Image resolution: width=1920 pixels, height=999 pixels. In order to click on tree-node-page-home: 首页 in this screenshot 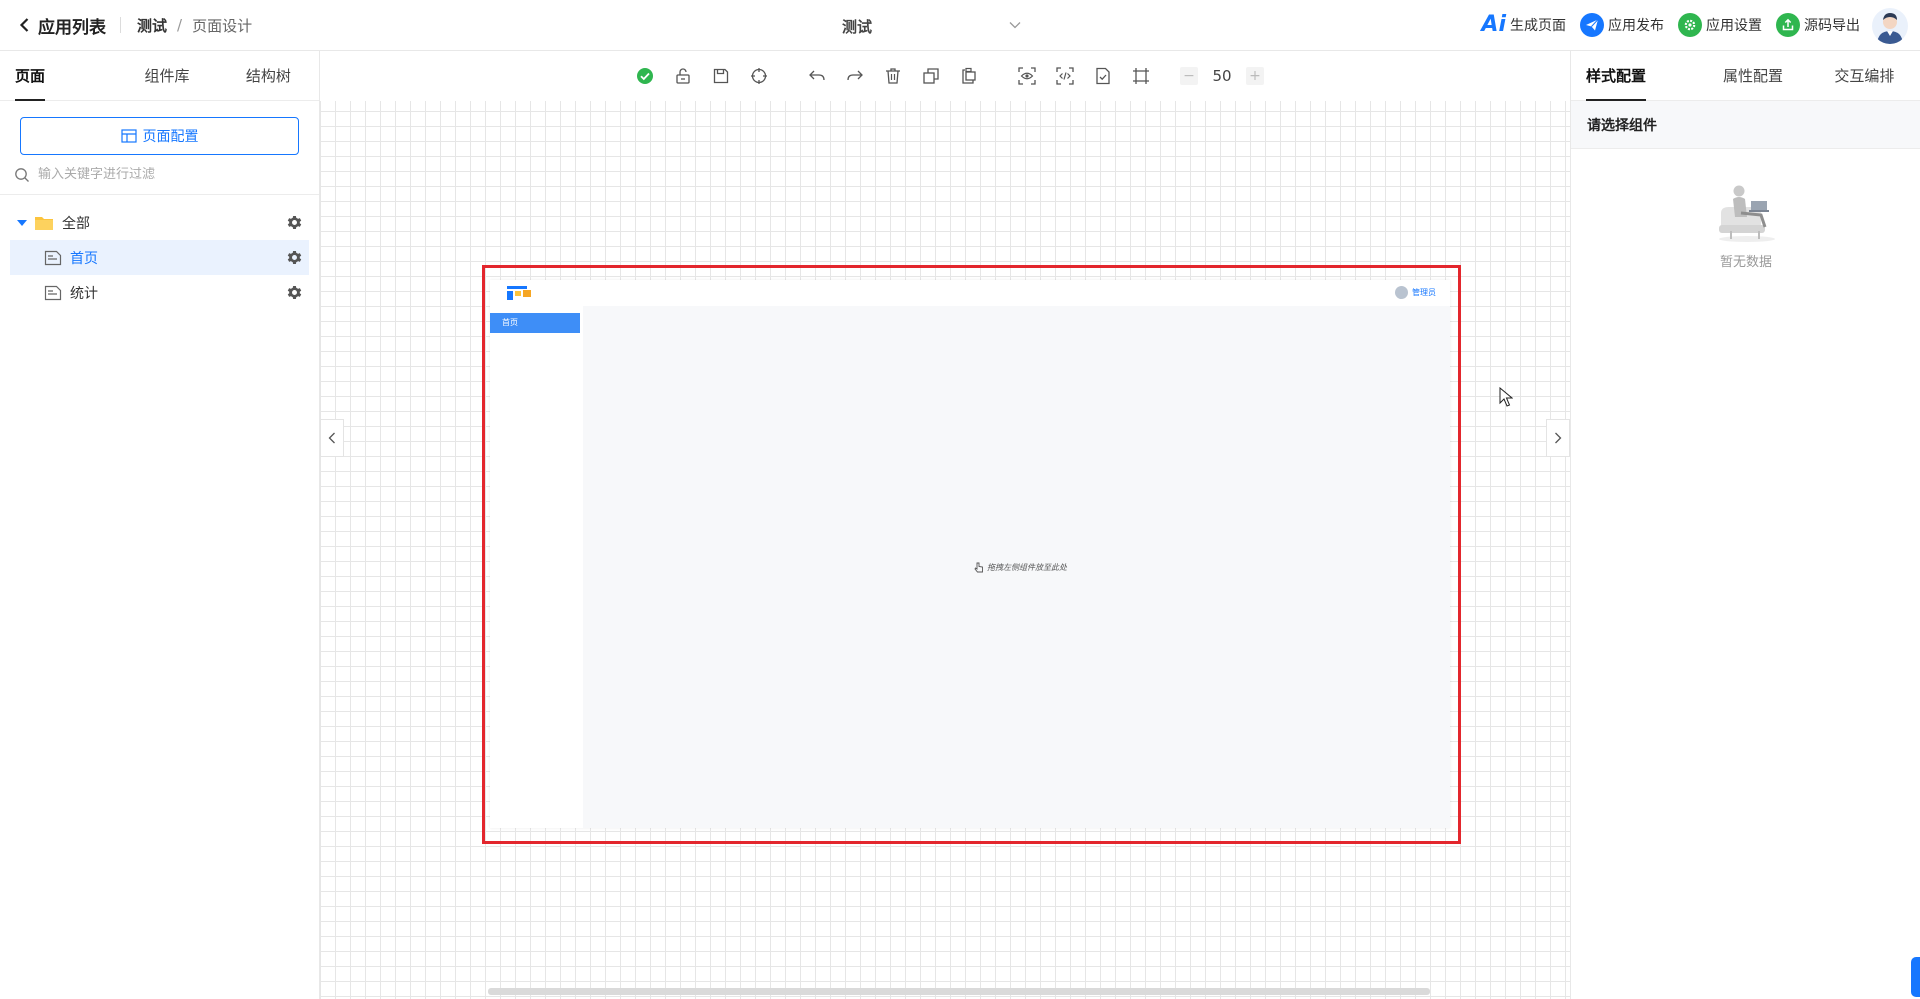, I will do `click(159, 257)`.